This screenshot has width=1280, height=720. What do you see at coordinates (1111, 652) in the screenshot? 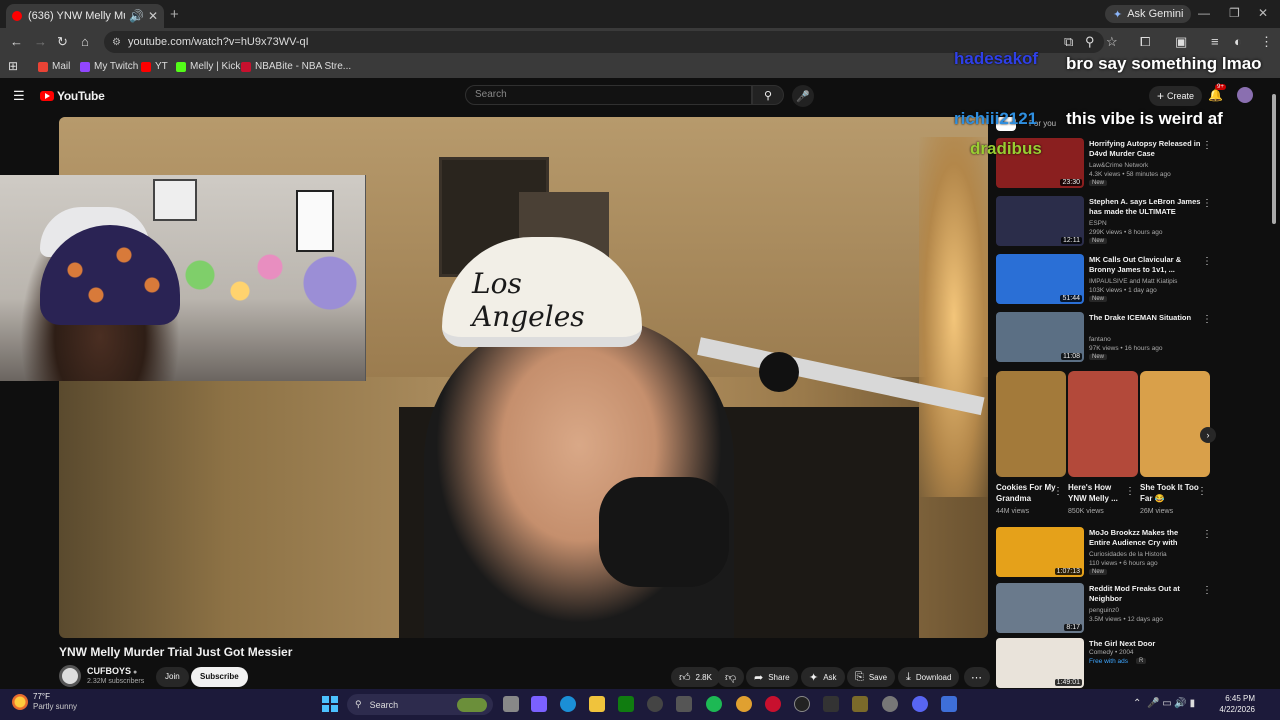
I see `recommendation-channel: Comedy • 2004` at bounding box center [1111, 652].